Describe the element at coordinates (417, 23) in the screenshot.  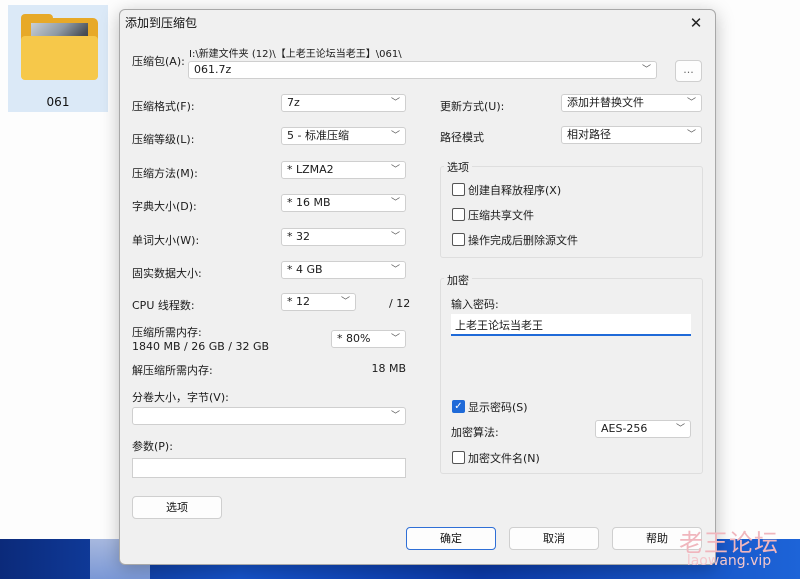
I see `title-bar: 添加到压缩包 ✕` at that location.